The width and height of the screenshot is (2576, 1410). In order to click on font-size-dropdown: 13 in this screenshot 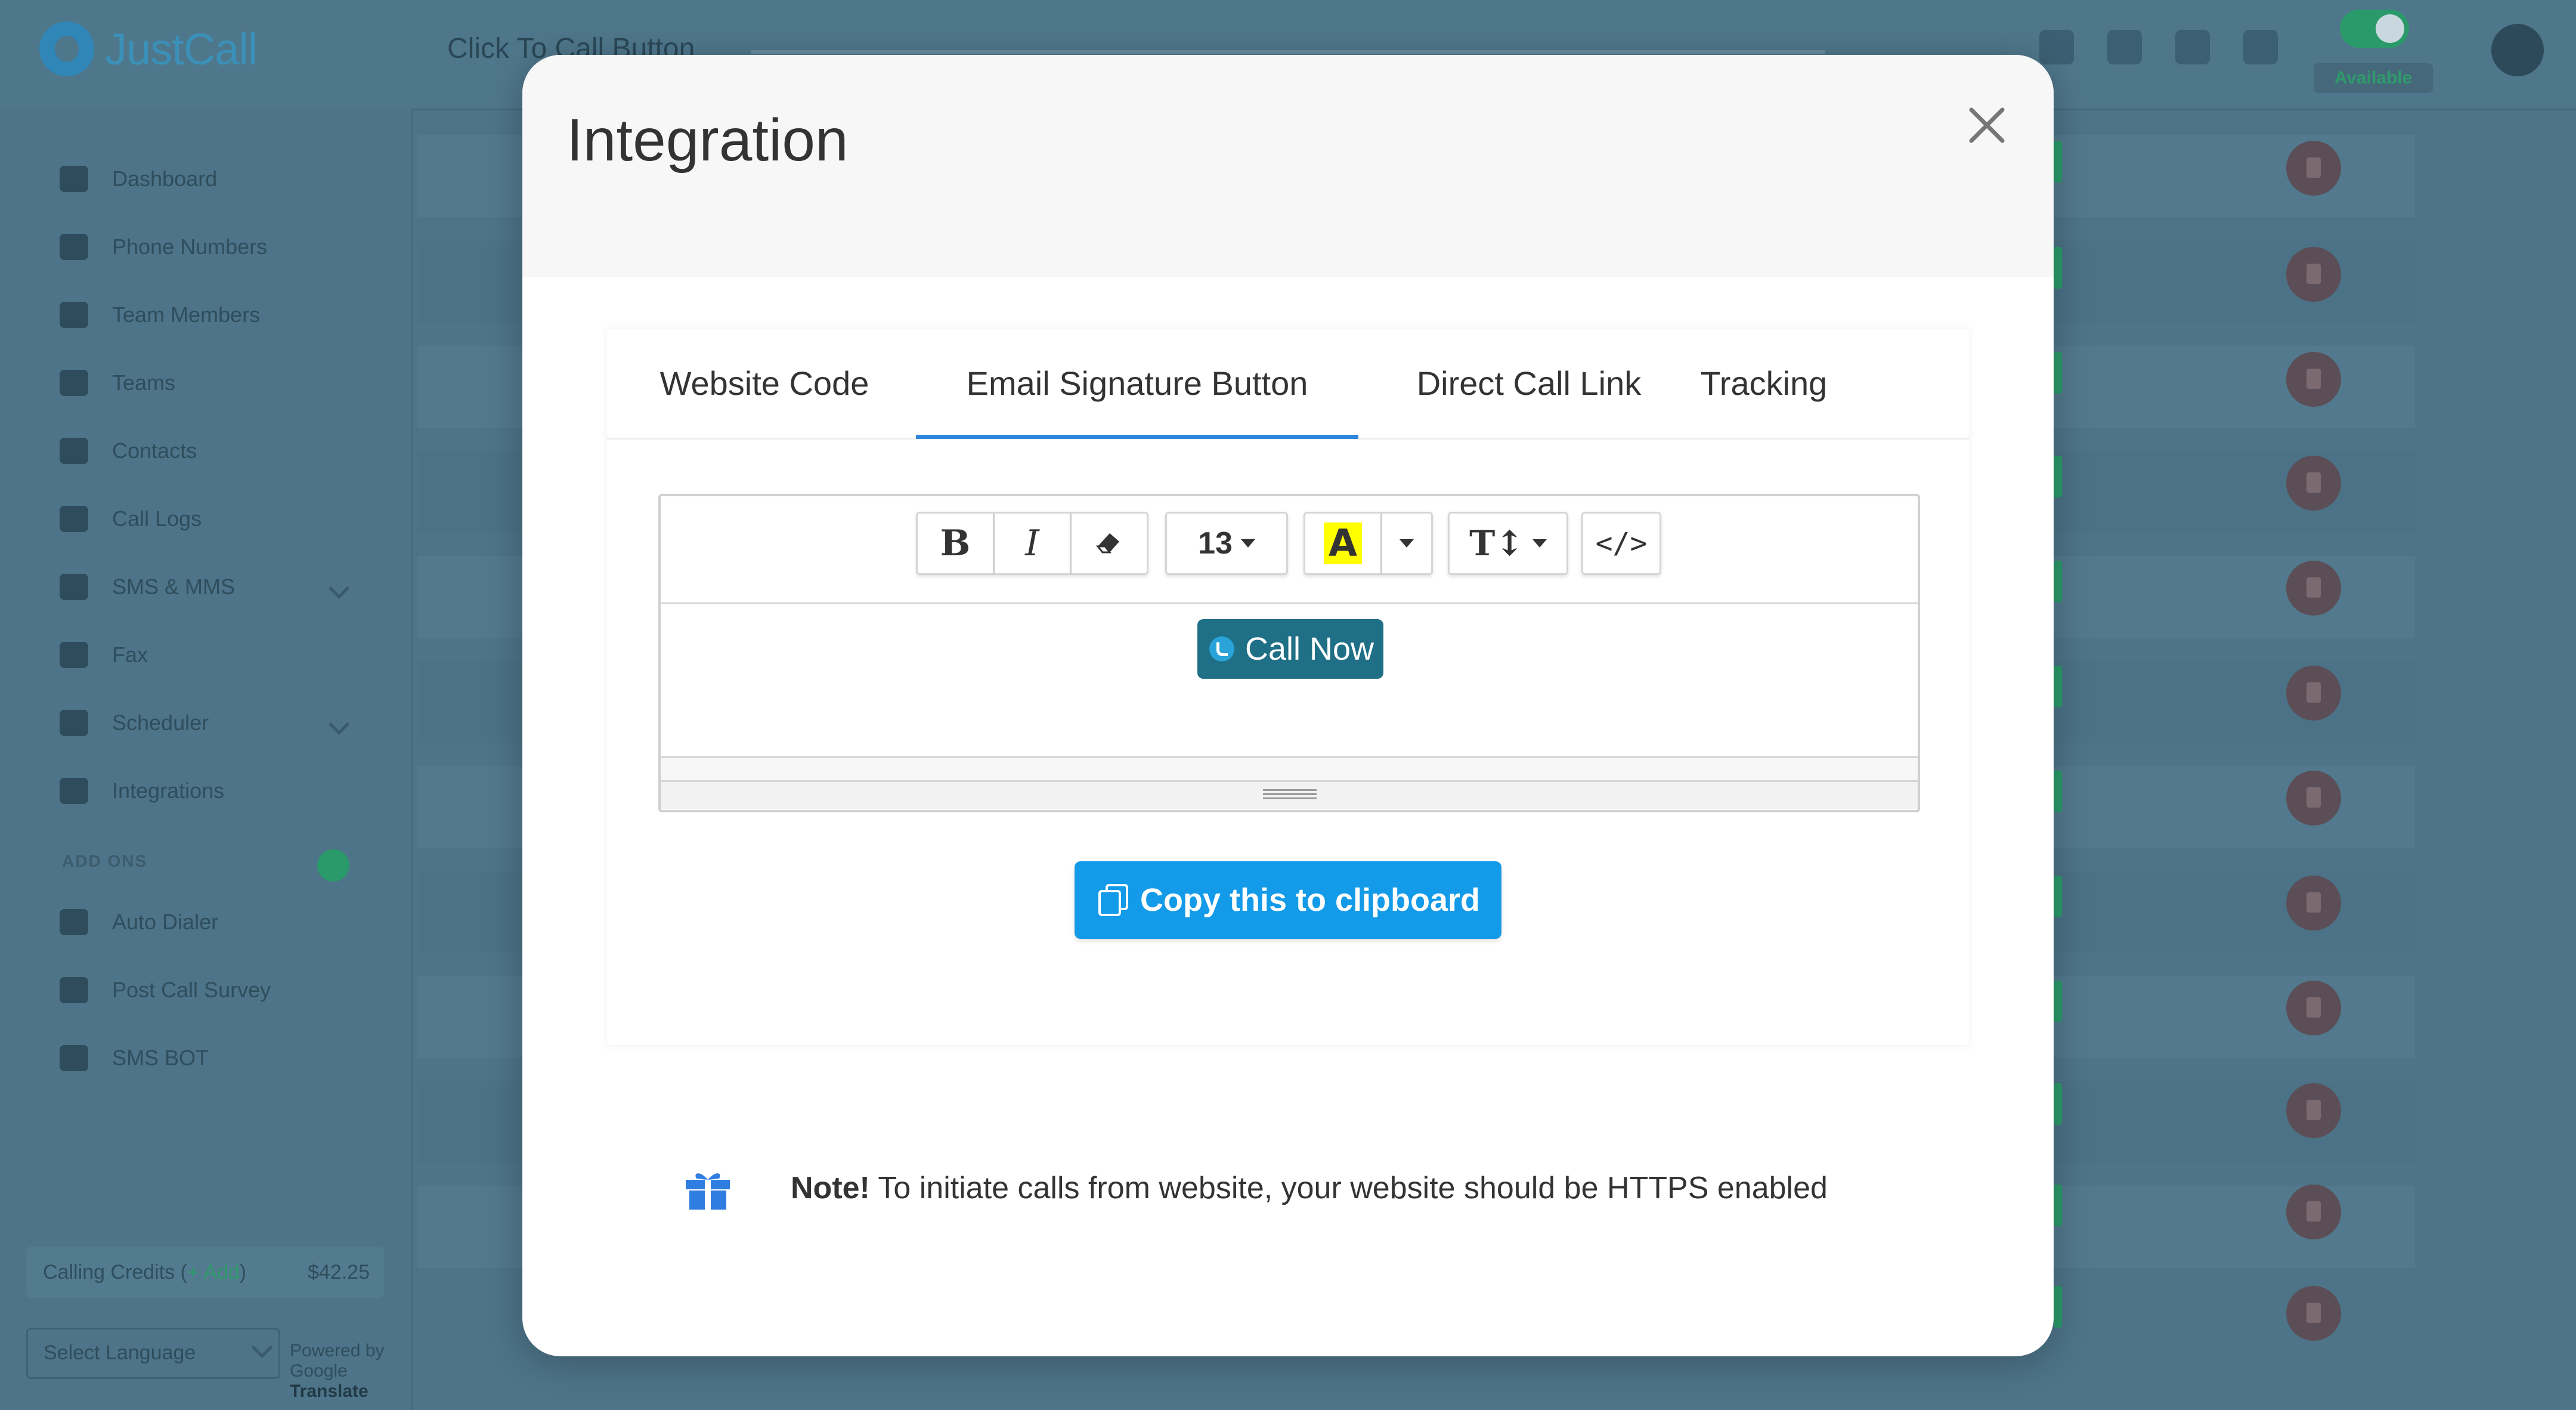, I will do `click(1226, 543)`.